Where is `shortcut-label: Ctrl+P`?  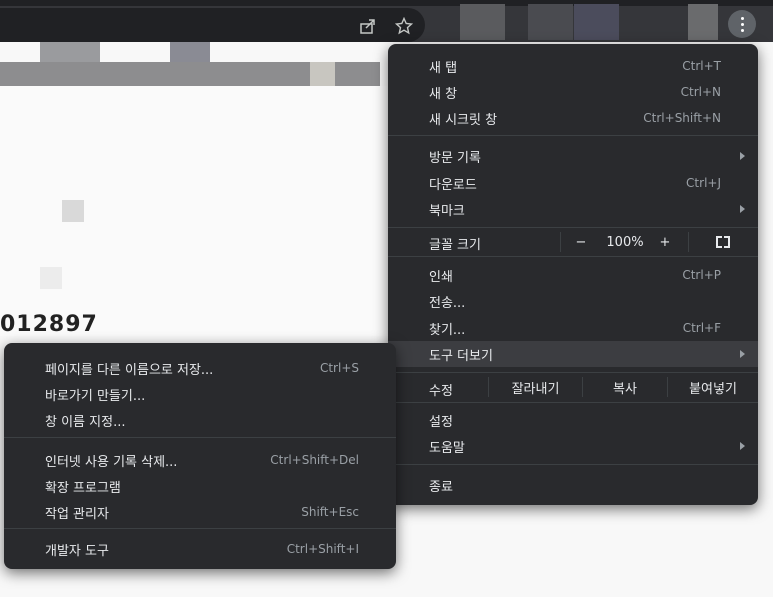
shortcut-label: Ctrl+P is located at coordinates (701, 275).